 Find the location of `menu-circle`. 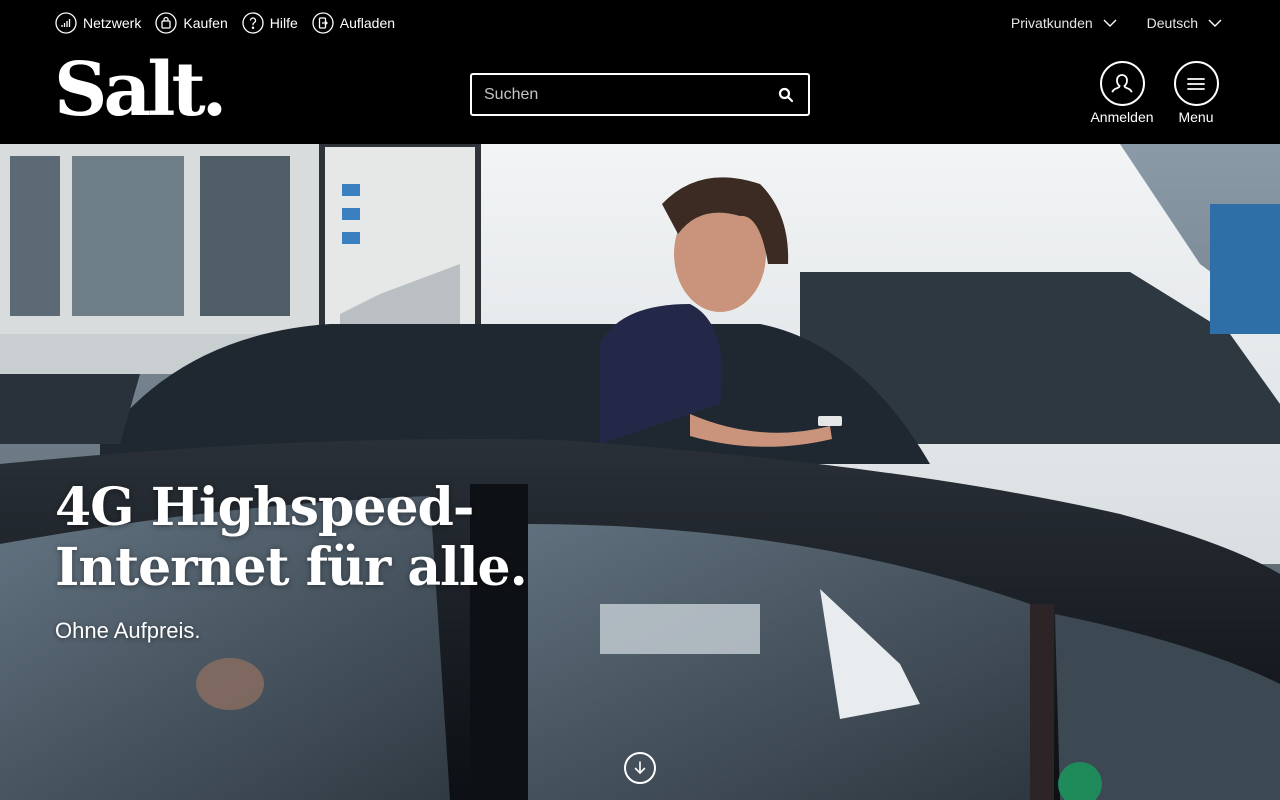

menu-circle is located at coordinates (1196, 83).